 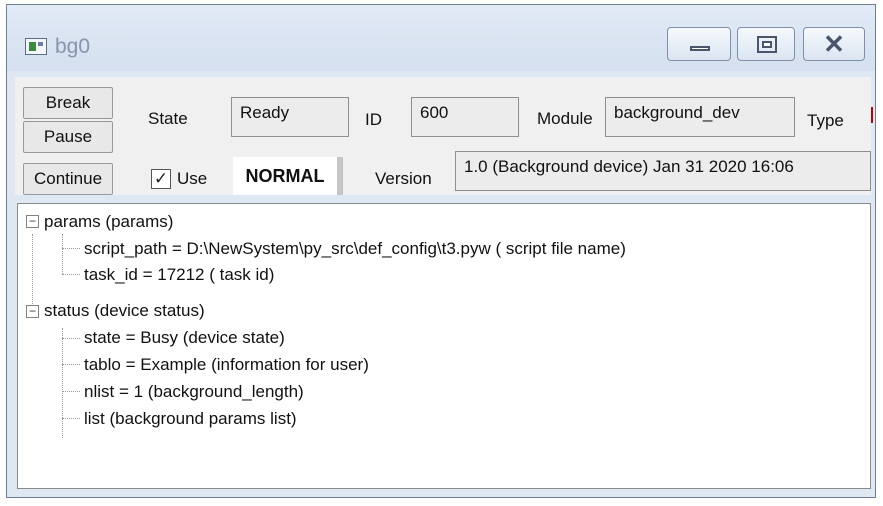 I want to click on maximize-button, so click(x=766, y=44).